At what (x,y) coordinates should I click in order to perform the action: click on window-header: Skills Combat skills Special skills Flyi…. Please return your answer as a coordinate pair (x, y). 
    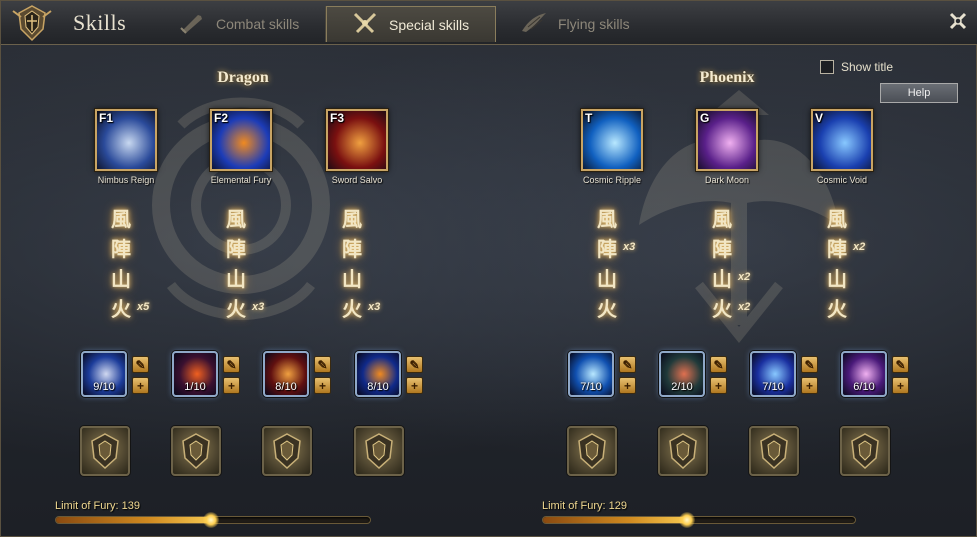
    Looking at the image, I should click on (489, 23).